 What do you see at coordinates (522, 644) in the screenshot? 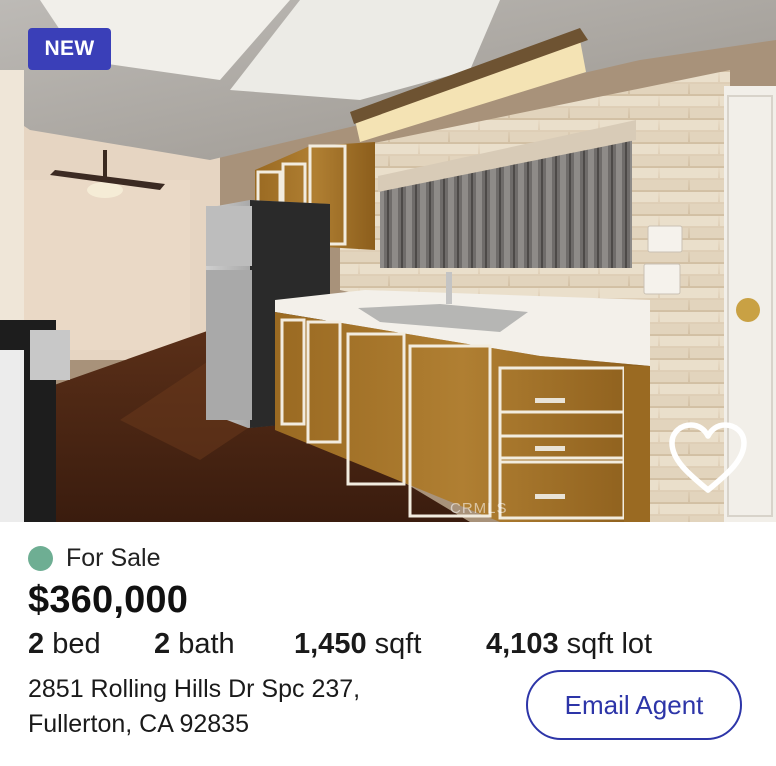
I see `lot-value: 4,103` at bounding box center [522, 644].